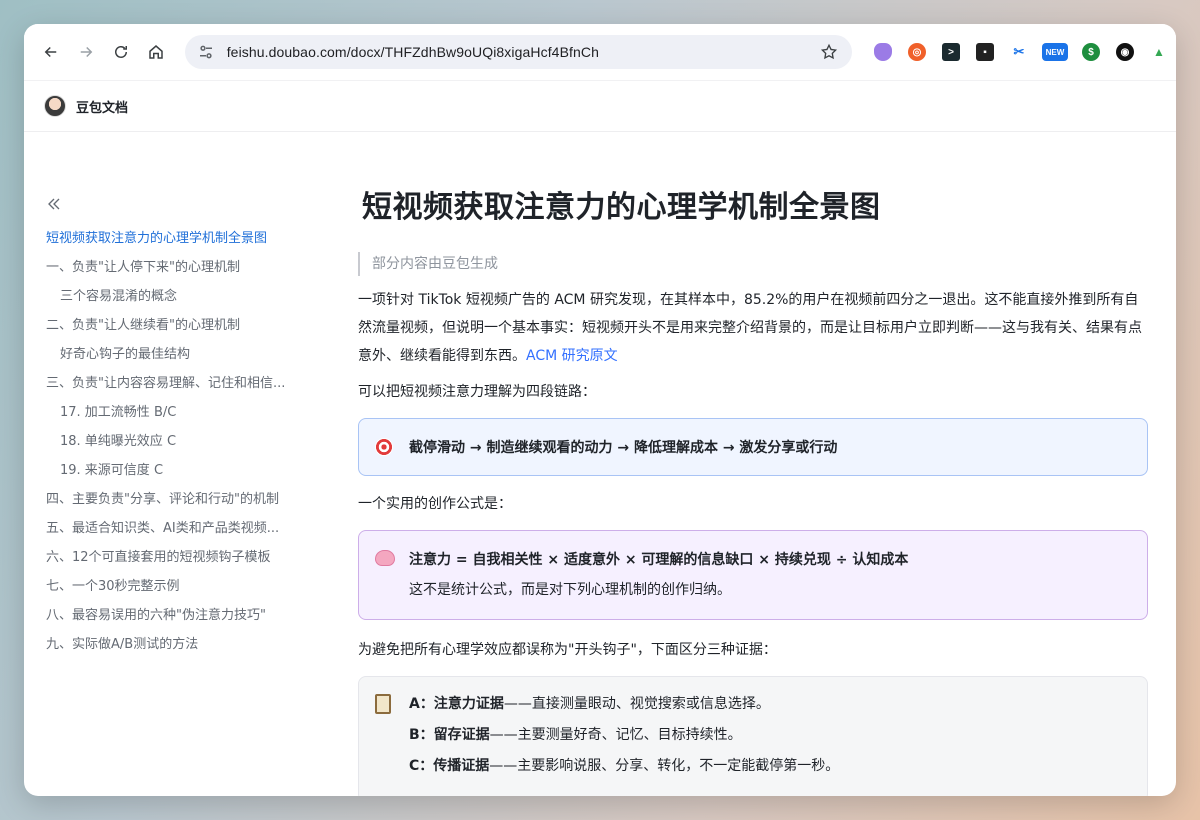 Image resolution: width=1200 pixels, height=820 pixels. Describe the element at coordinates (177, 238) in the screenshot. I see `outline-item: 短视频获取注意力的心理学机制全景图` at that location.